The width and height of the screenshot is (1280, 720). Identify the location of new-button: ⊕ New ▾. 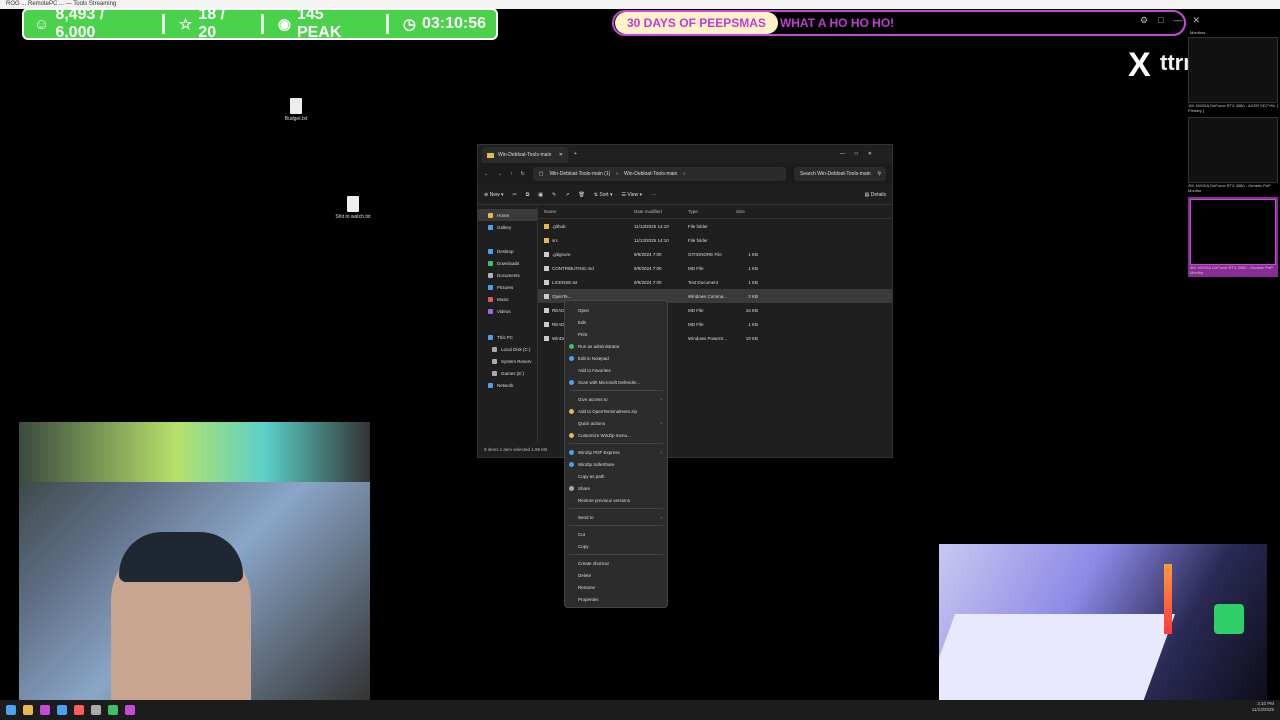
(494, 195).